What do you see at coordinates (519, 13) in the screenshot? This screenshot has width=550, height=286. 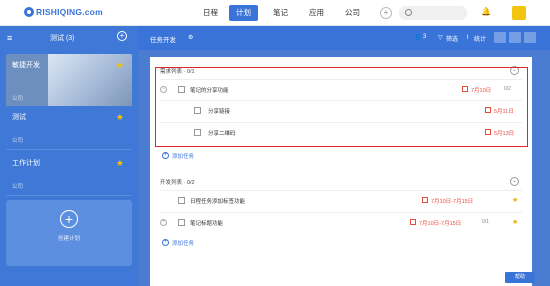 I see `avatar` at bounding box center [519, 13].